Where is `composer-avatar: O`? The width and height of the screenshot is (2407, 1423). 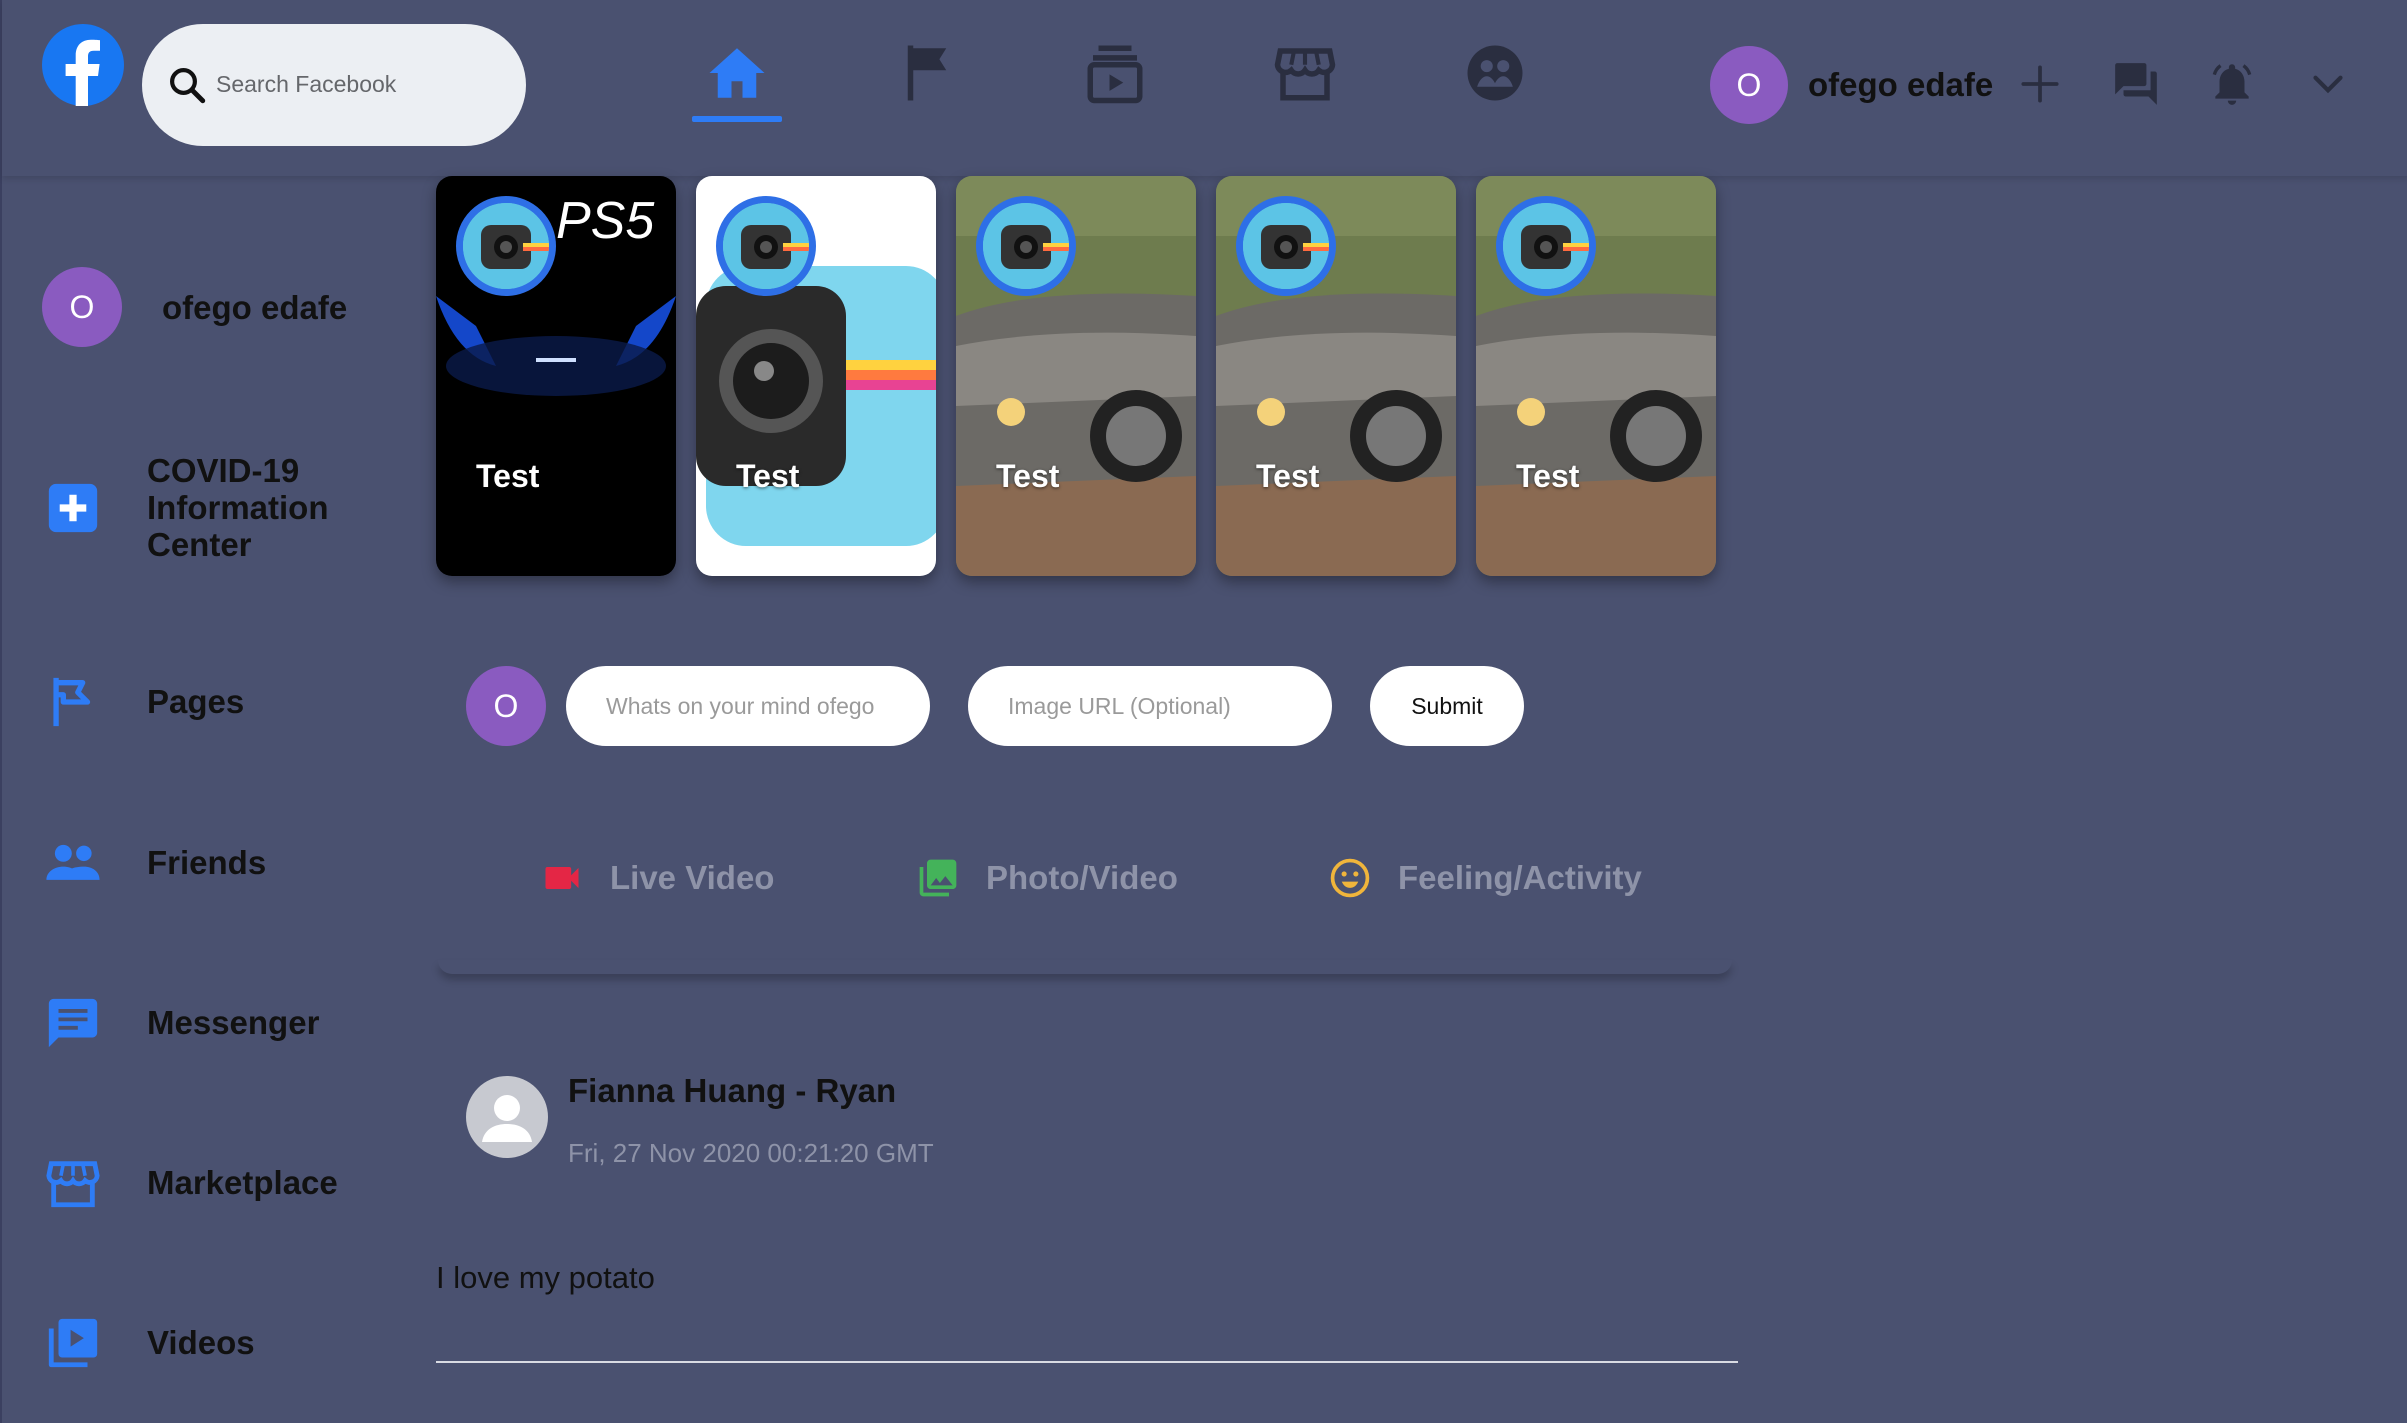
composer-avatar: O is located at coordinates (506, 706).